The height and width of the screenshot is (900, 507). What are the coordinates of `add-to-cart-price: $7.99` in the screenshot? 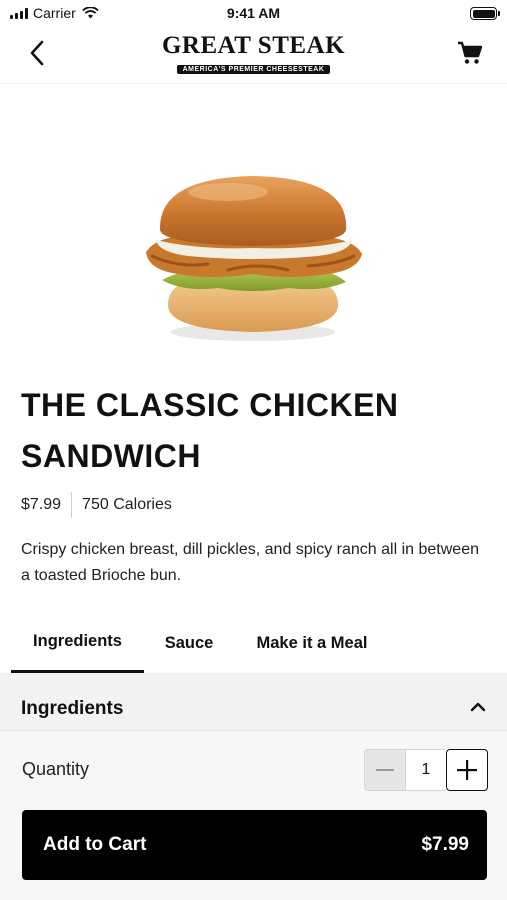 It's located at (445, 844).